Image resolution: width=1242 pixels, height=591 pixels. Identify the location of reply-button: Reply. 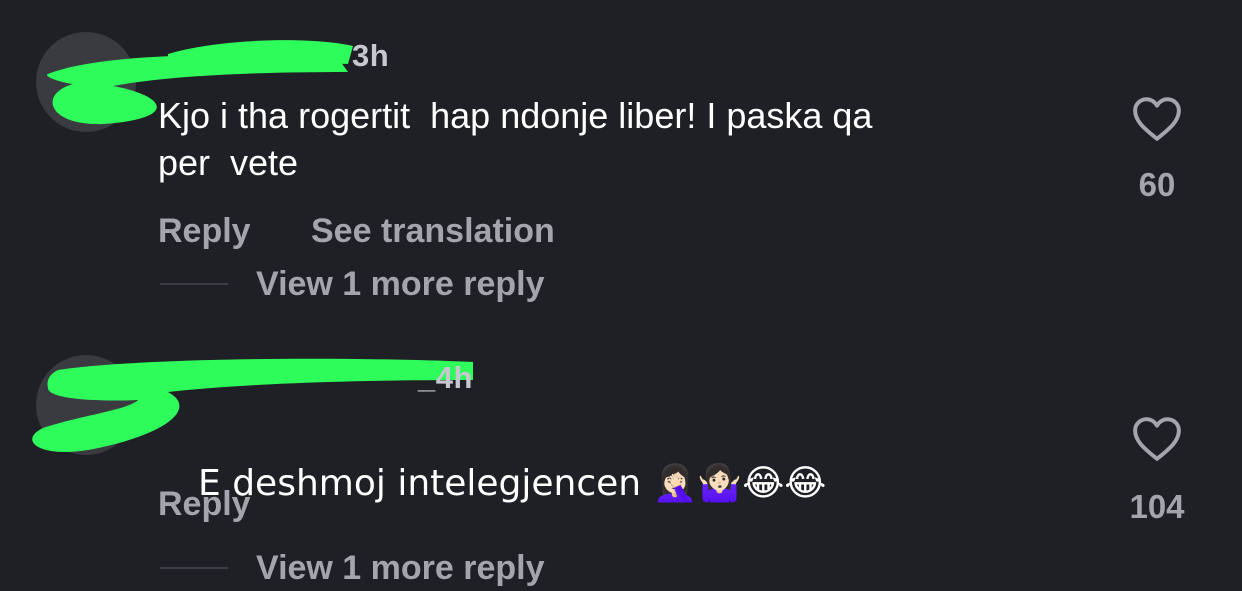
(204, 504).